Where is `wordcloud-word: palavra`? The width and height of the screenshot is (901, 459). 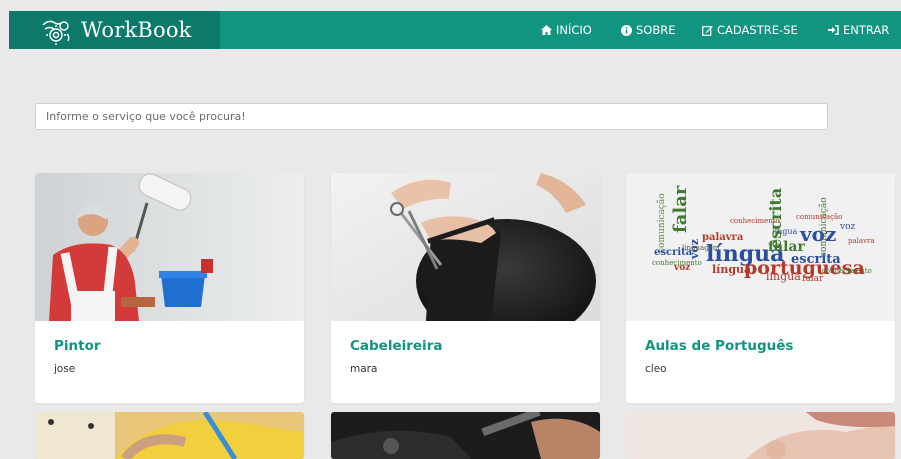 wordcloud-word: palavra is located at coordinates (861, 241).